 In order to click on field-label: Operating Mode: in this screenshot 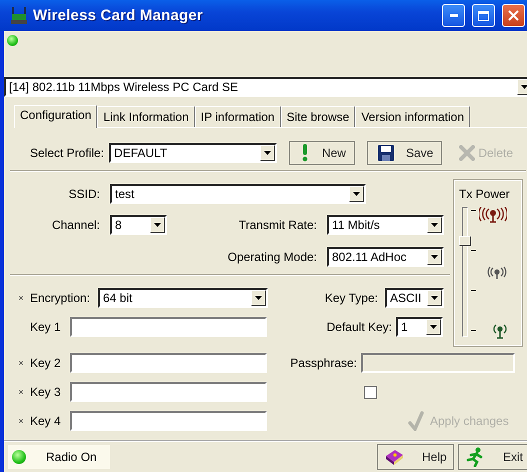, I will do `click(271, 257)`.